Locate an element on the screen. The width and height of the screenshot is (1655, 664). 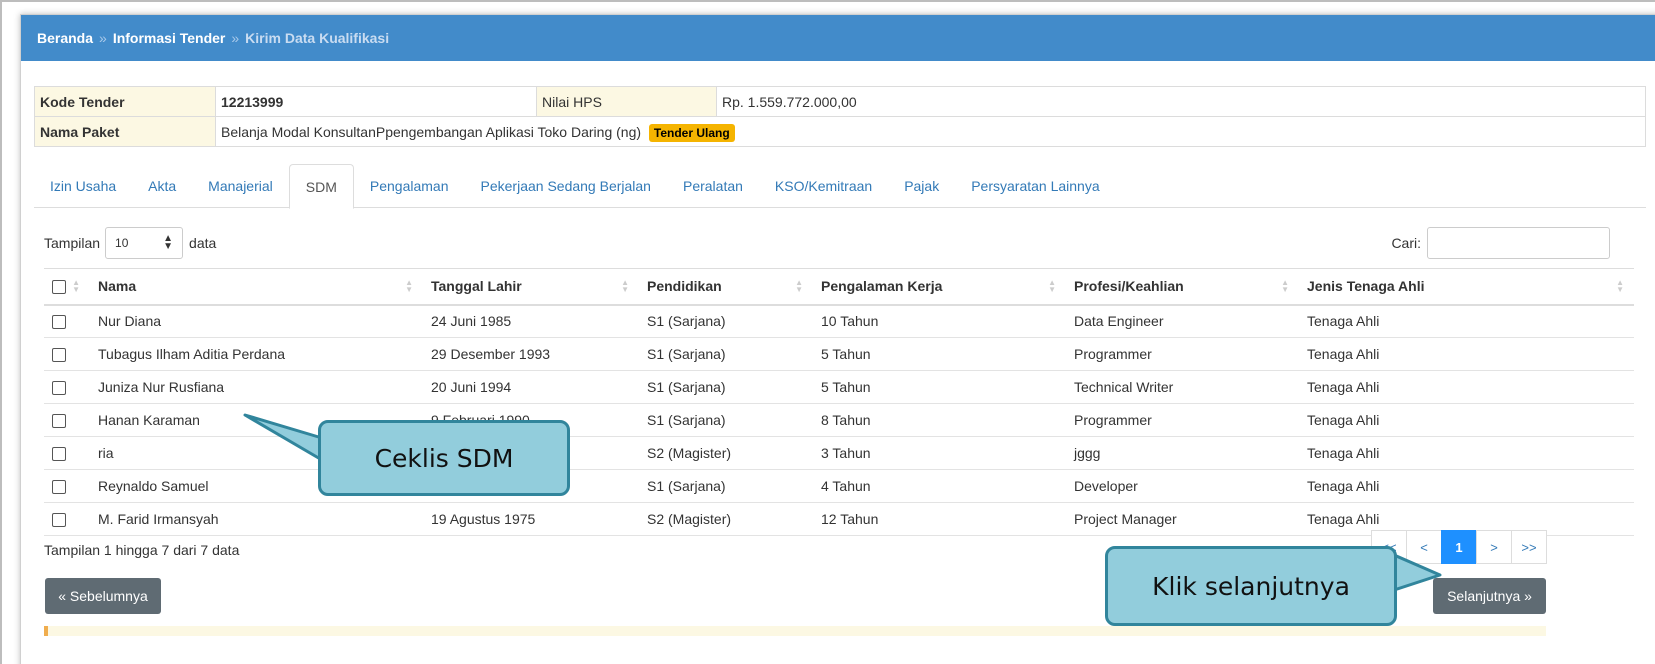
callout-klik-selanjutnya: Klik selanjutnya is located at coordinates (1251, 586).